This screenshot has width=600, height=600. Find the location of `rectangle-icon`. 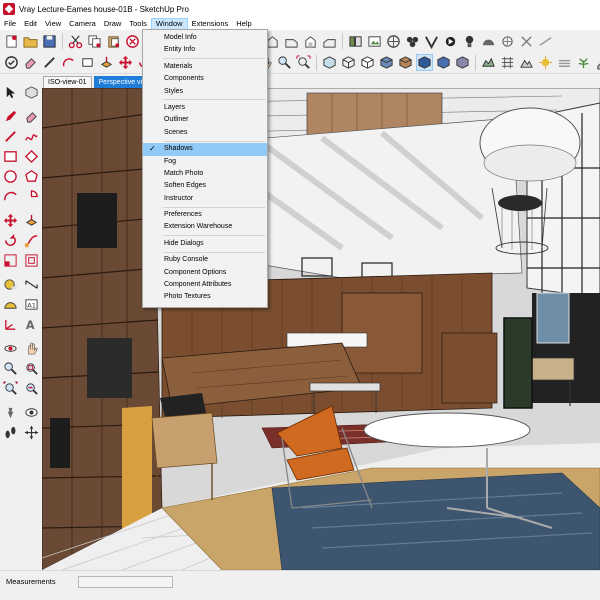

rectangle-icon is located at coordinates (87, 62).